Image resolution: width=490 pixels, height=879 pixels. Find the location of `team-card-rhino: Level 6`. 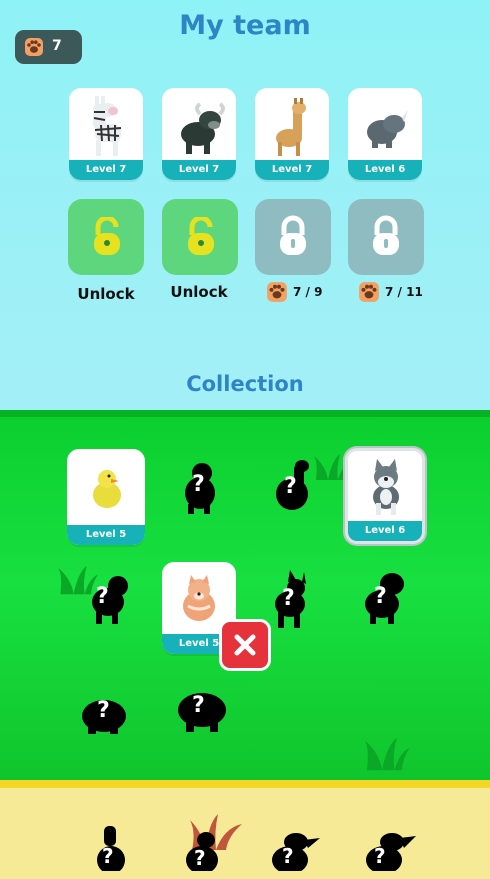

team-card-rhino: Level 6 is located at coordinates (385, 134).